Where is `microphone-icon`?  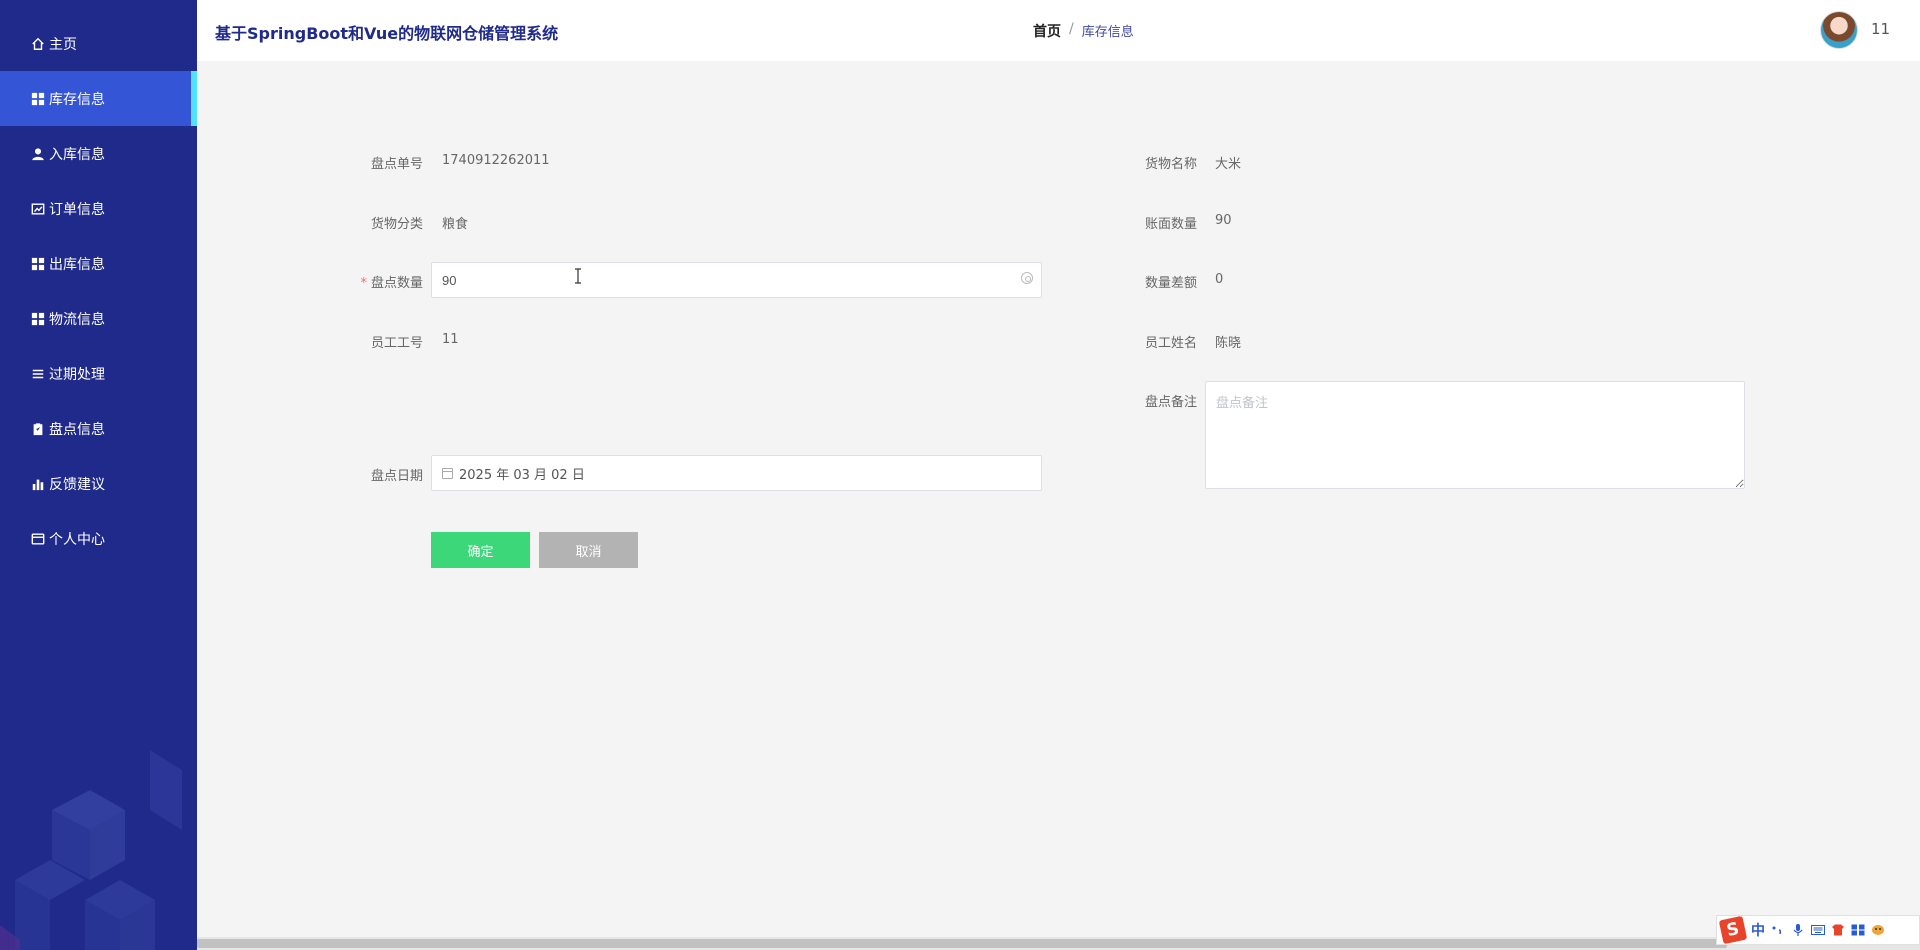 microphone-icon is located at coordinates (1798, 930).